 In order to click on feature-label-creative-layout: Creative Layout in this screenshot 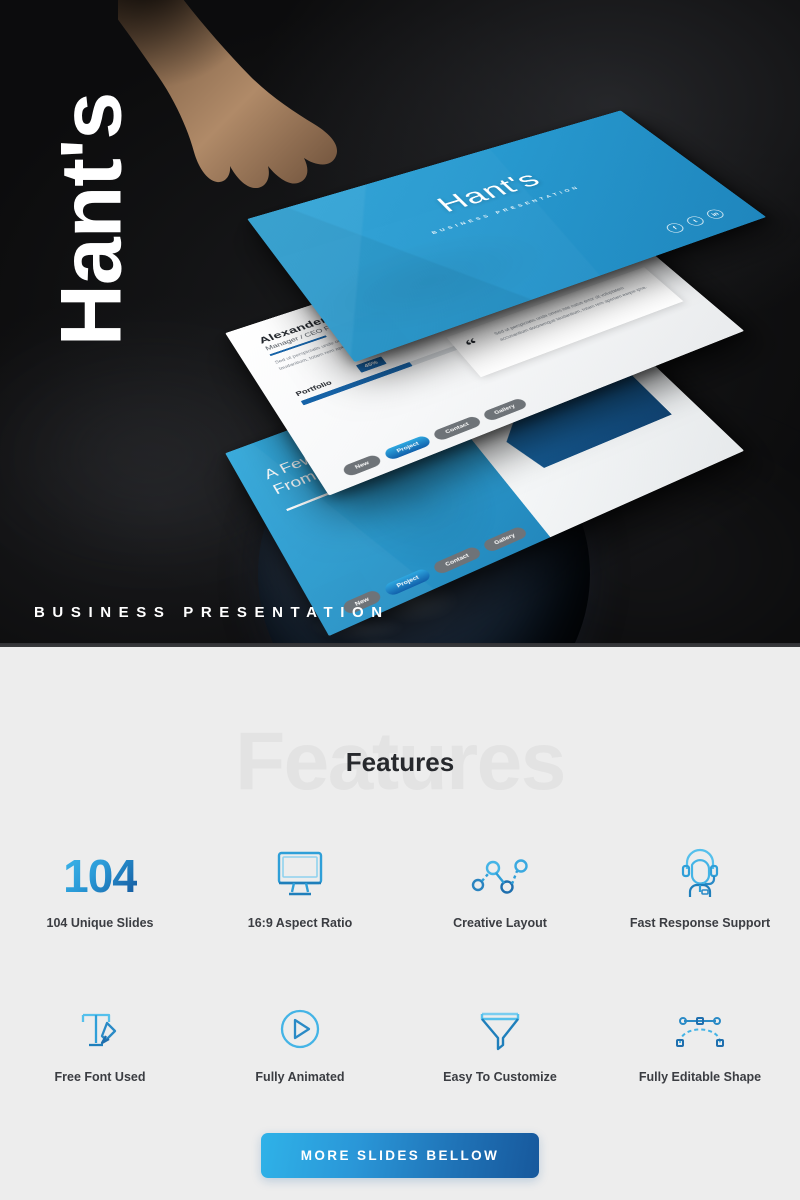, I will do `click(500, 923)`.